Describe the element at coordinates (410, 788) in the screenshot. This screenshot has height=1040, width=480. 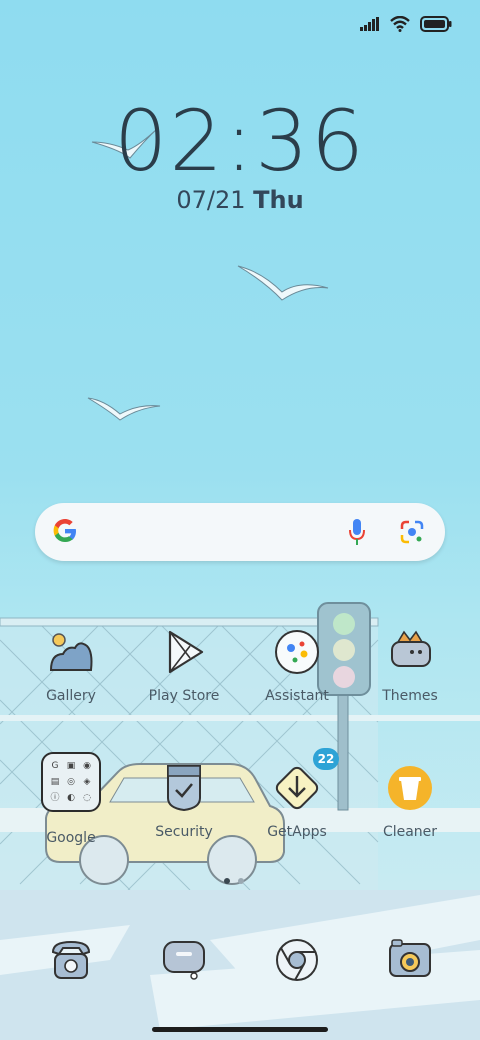
I see `cleaner-icon` at that location.